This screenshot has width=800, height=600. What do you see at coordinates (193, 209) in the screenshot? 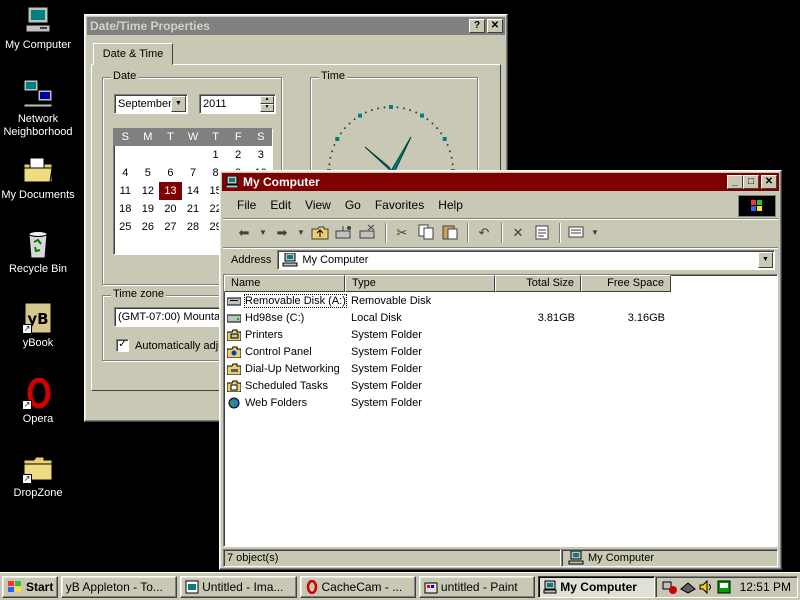
I see `calendar-day: 21` at bounding box center [193, 209].